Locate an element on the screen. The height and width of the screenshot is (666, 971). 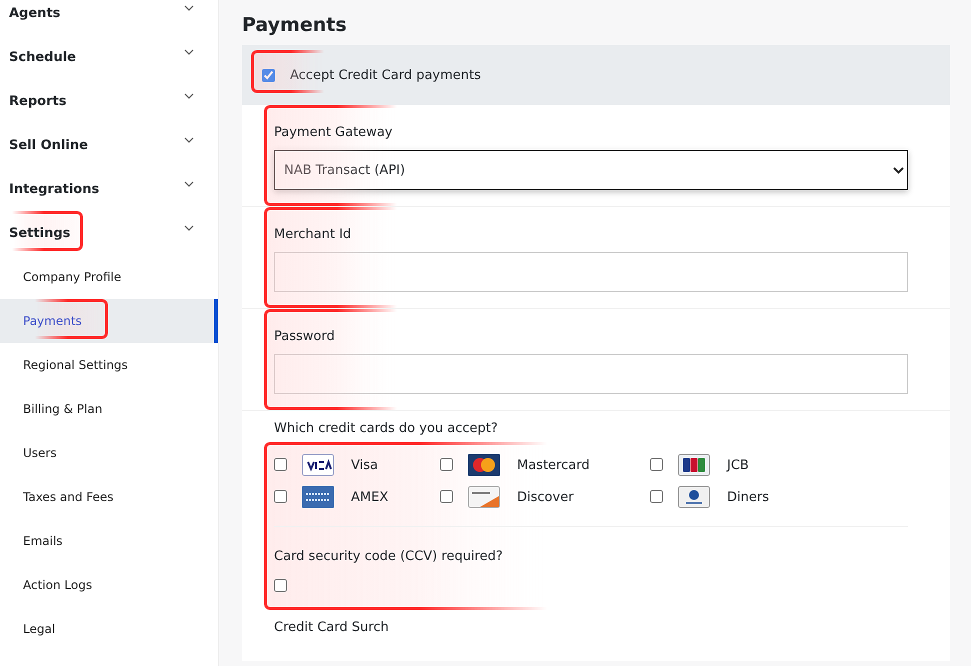
nav-subitem: Legal is located at coordinates (109, 629).